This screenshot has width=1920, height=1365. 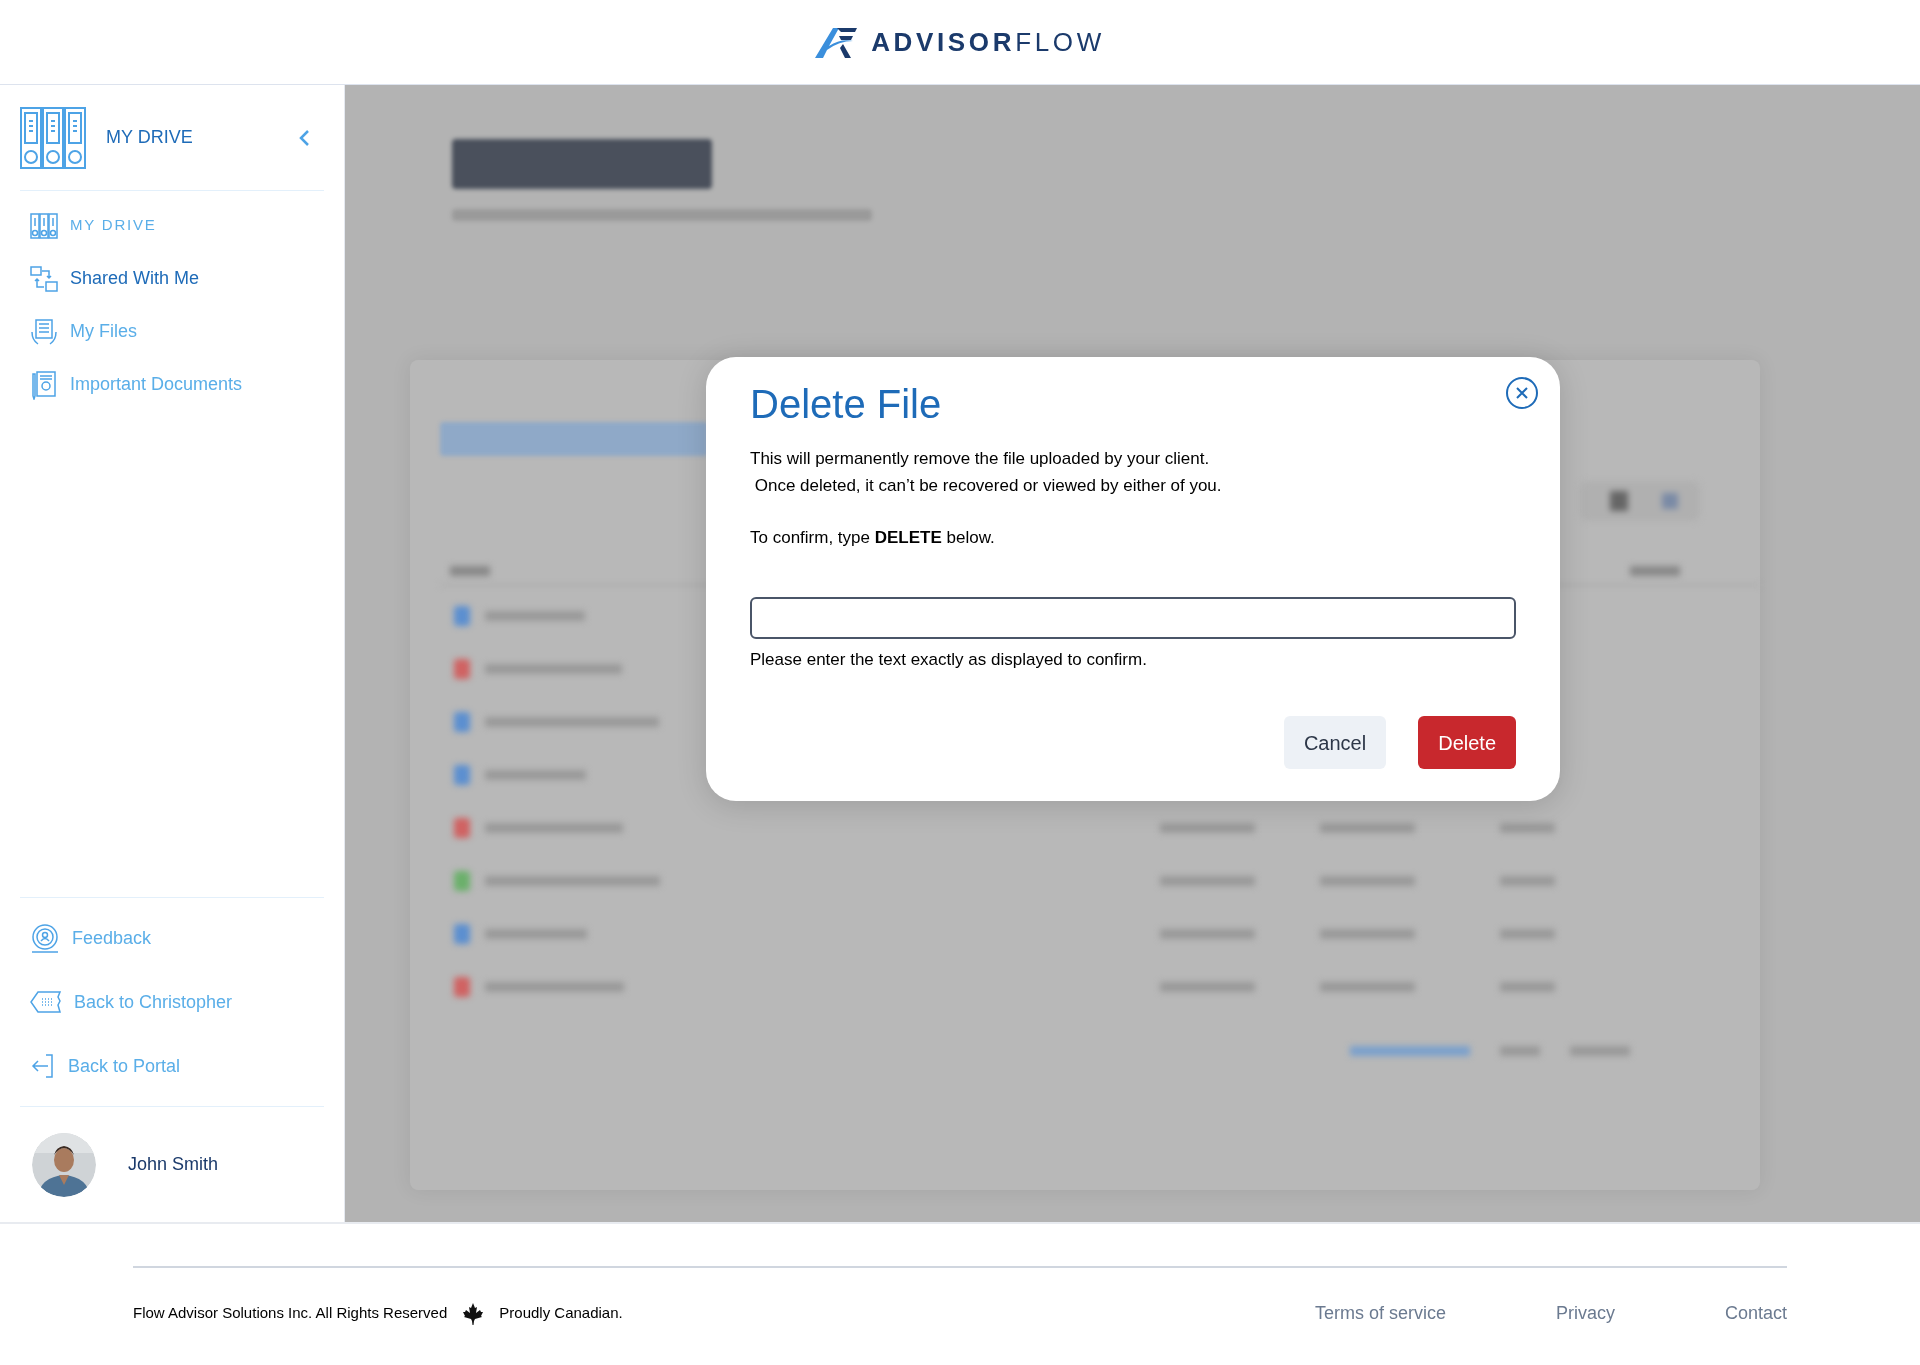 I want to click on nav-item: Feedback, so click(x=86, y=938).